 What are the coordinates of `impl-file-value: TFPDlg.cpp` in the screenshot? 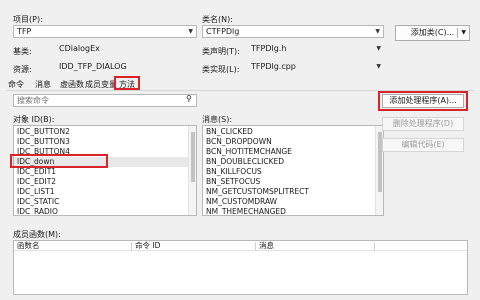 It's located at (273, 66).